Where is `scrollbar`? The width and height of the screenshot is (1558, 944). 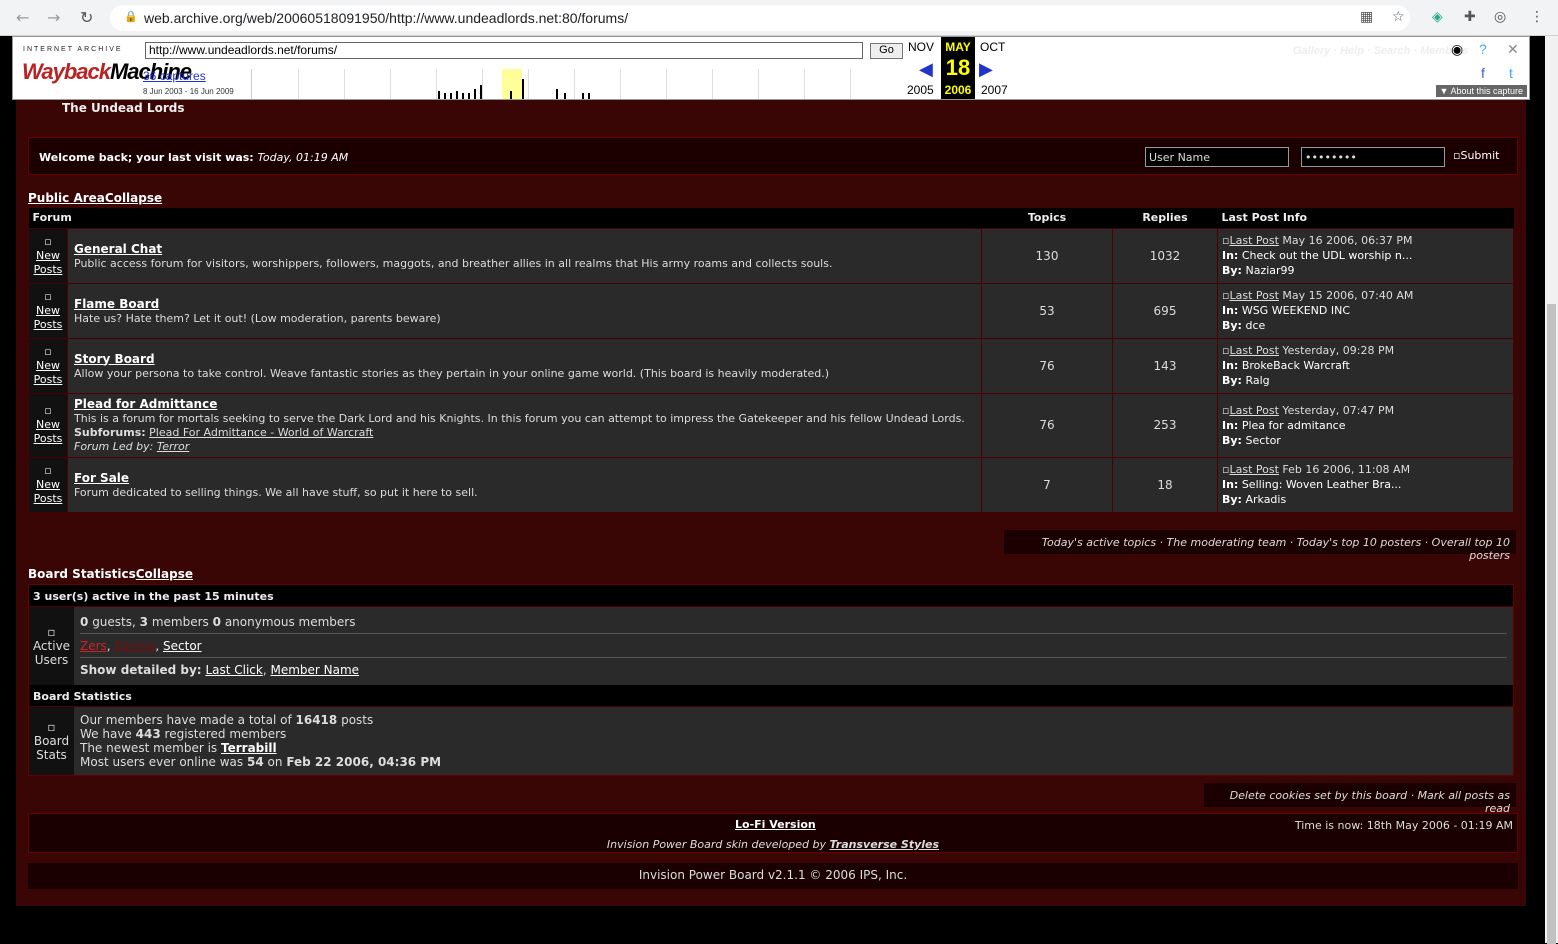 scrollbar is located at coordinates (1551, 490).